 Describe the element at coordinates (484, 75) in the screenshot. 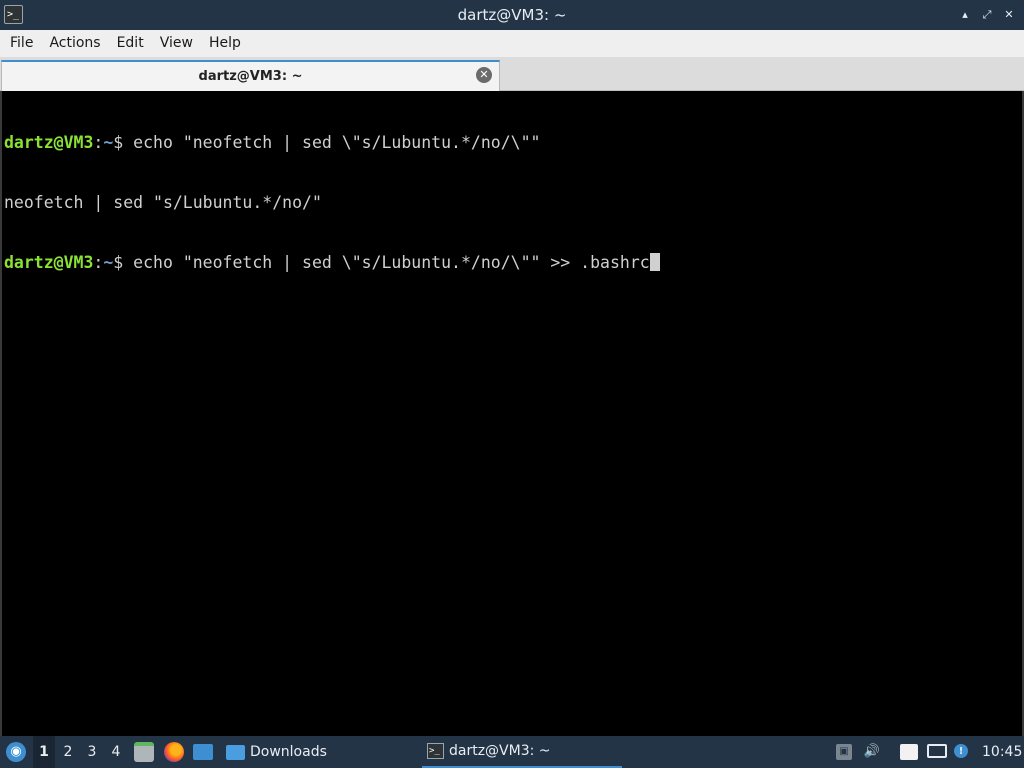

I see `tab-close-icon: ✕` at that location.